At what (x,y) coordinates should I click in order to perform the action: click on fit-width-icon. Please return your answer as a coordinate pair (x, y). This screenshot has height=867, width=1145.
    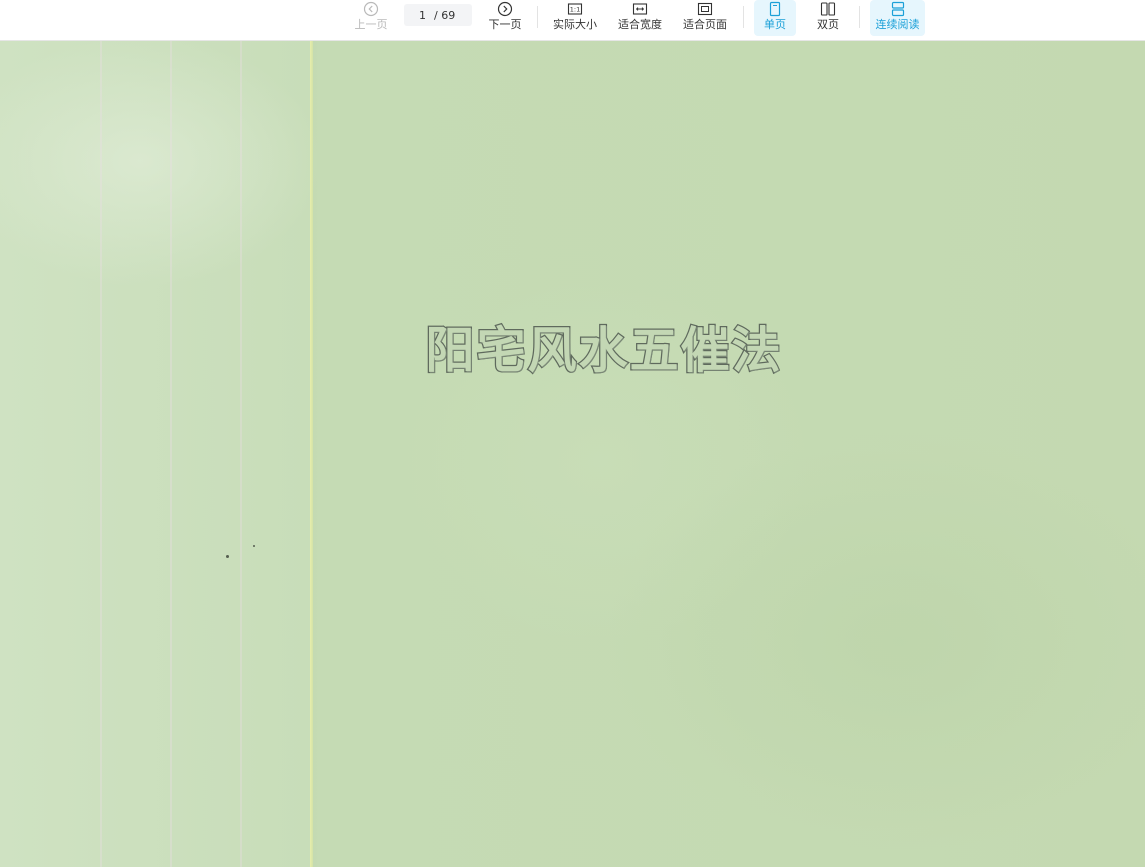
    Looking at the image, I should click on (640, 9).